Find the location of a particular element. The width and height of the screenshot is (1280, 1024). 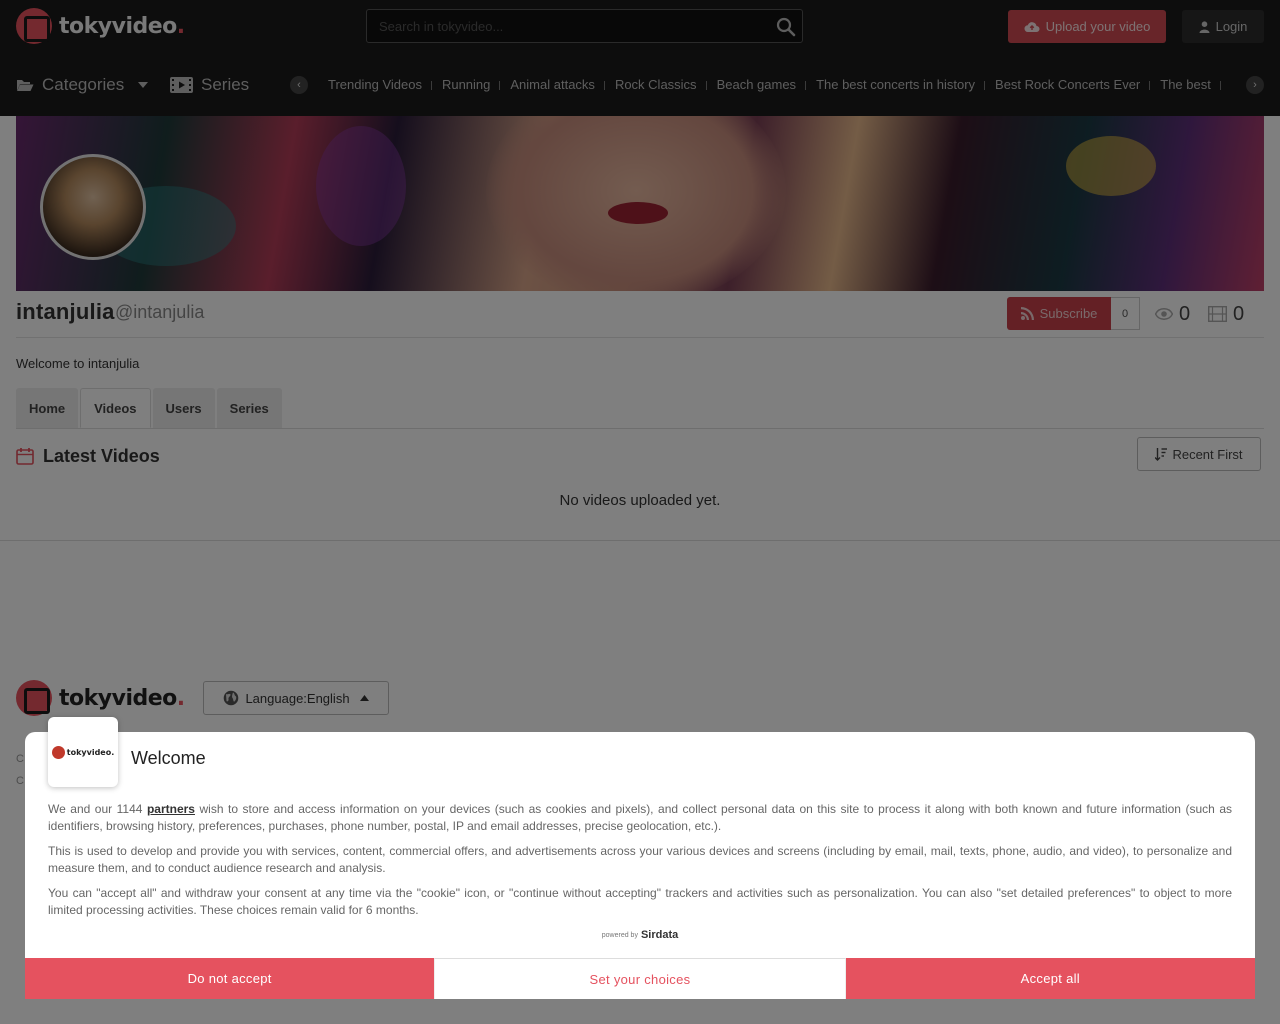

partners-link: partners is located at coordinates (171, 809).